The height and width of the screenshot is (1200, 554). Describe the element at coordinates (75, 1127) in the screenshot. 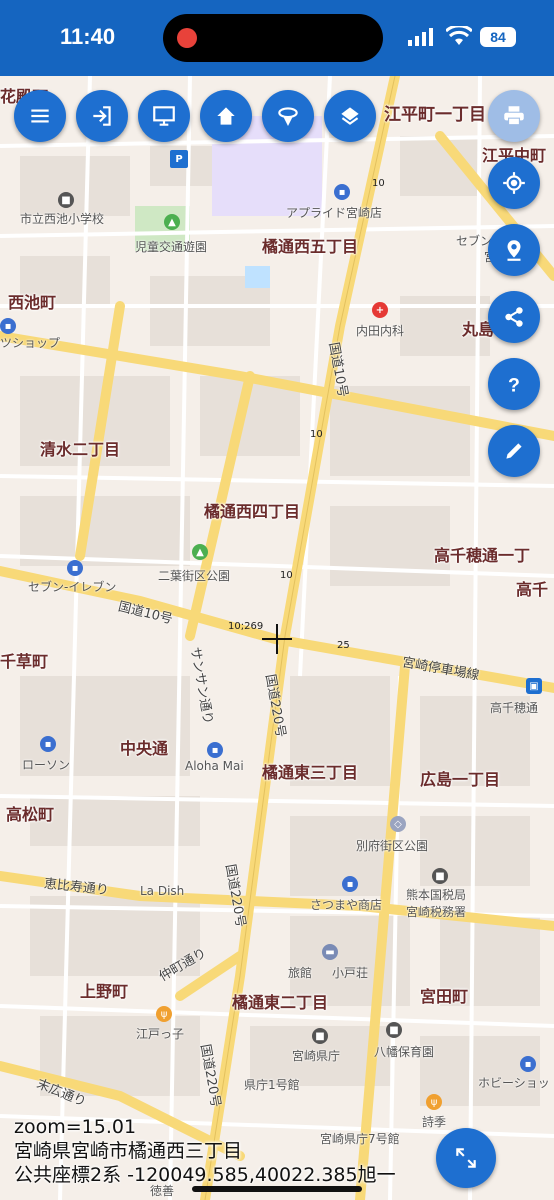

I see `zoom-level: zoom=15.01` at that location.